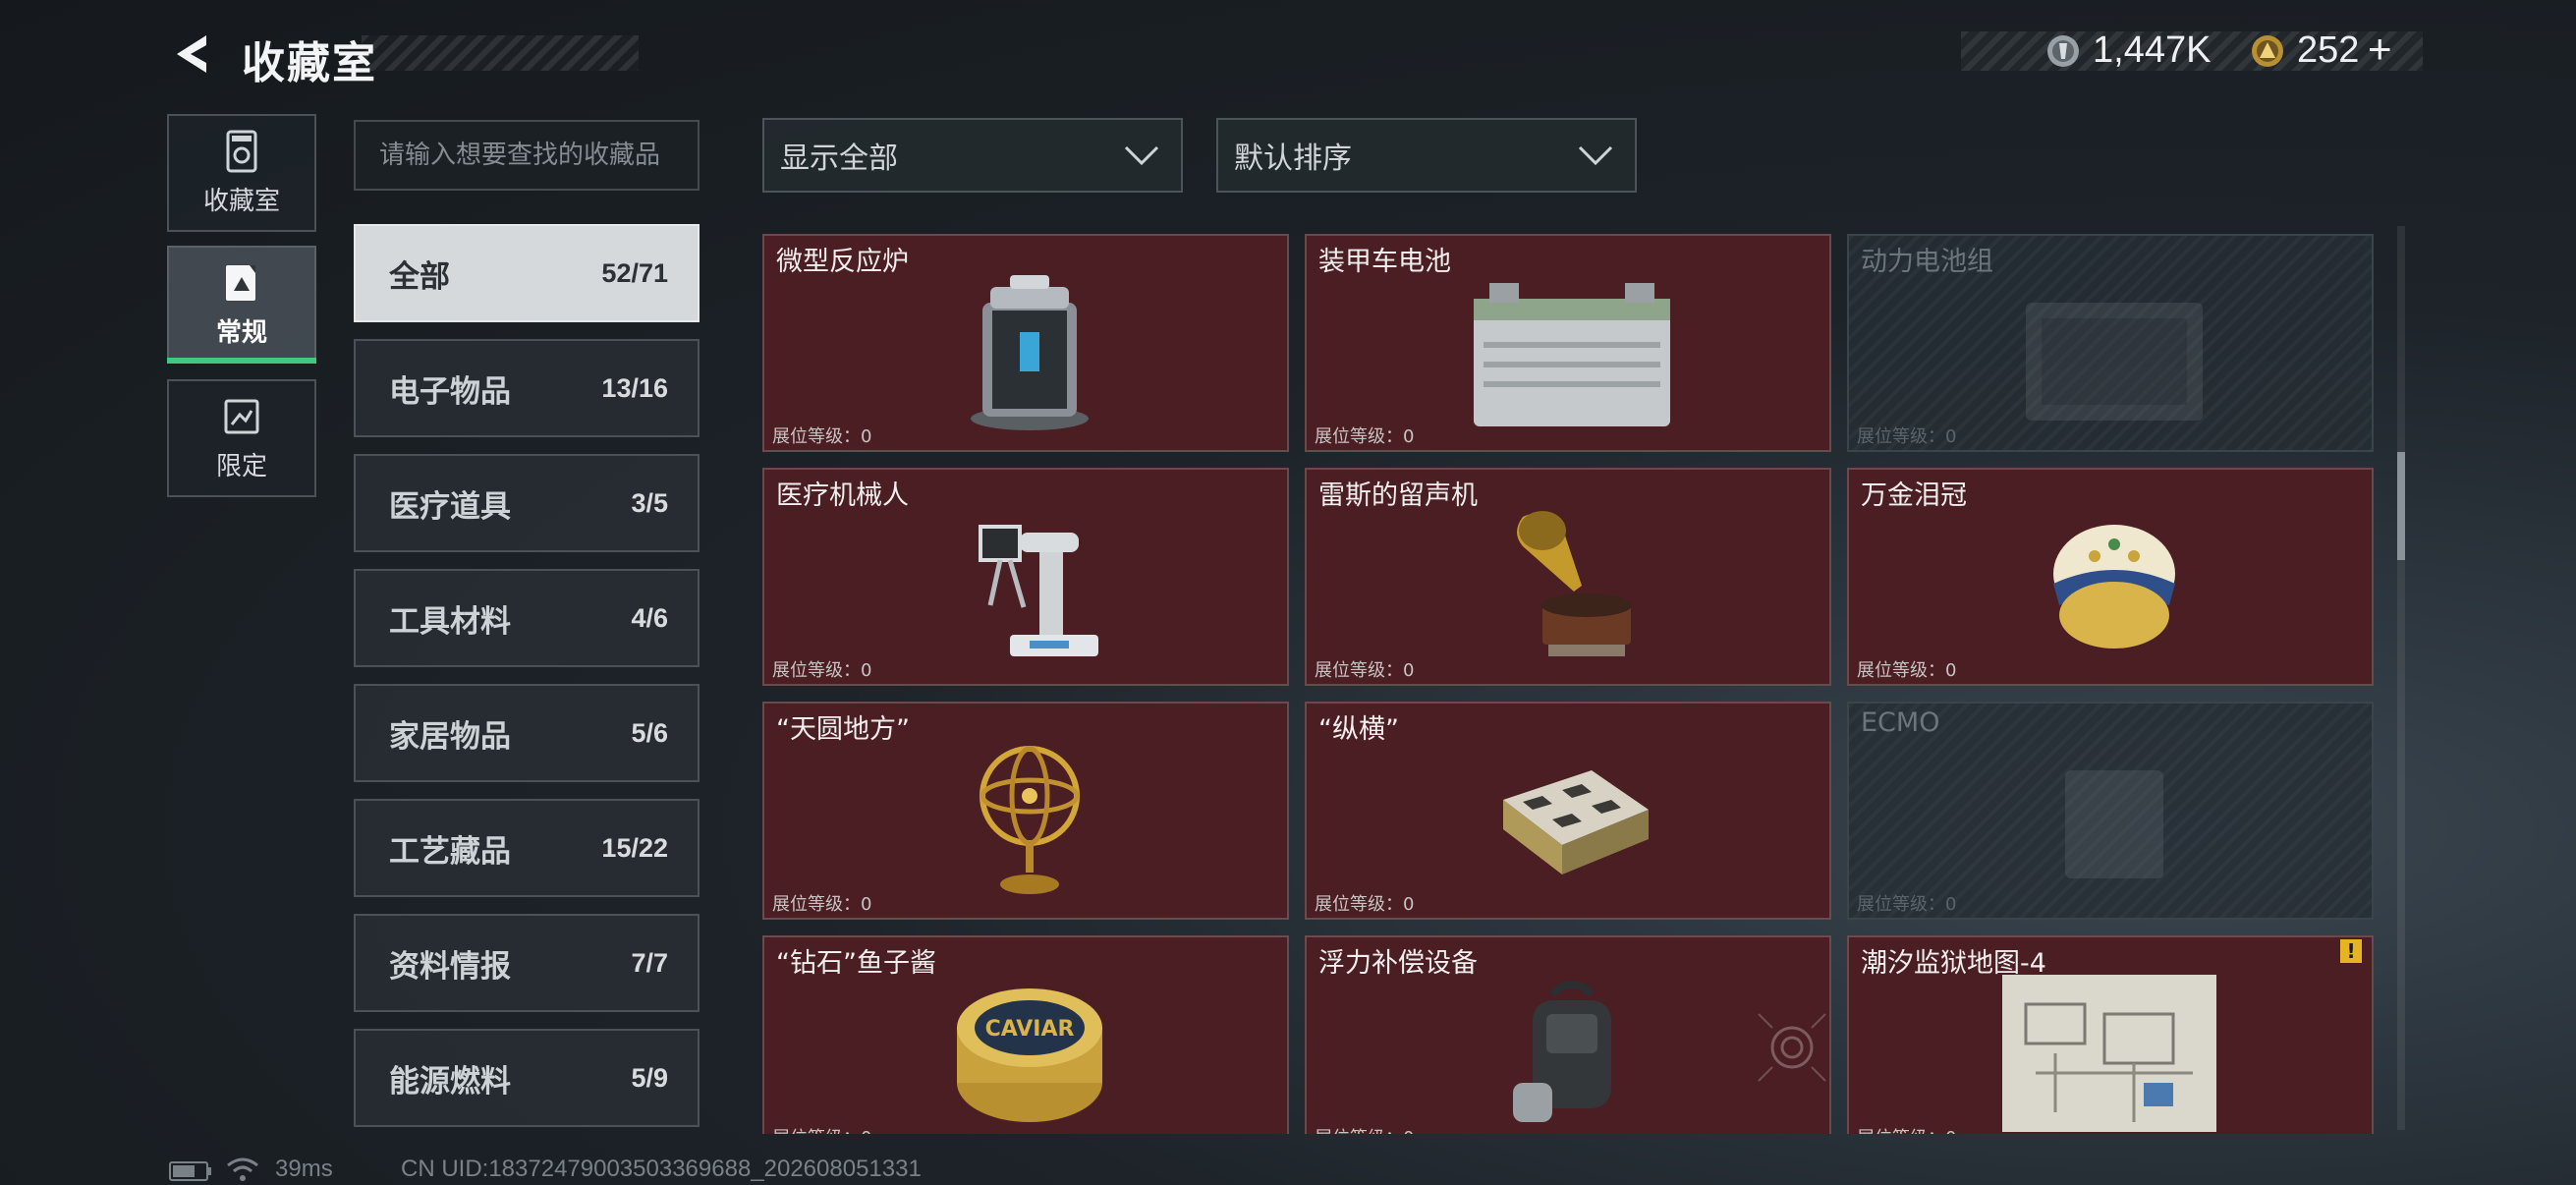  Describe the element at coordinates (241, 438) in the screenshot. I see `nav-limited: 限定` at that location.